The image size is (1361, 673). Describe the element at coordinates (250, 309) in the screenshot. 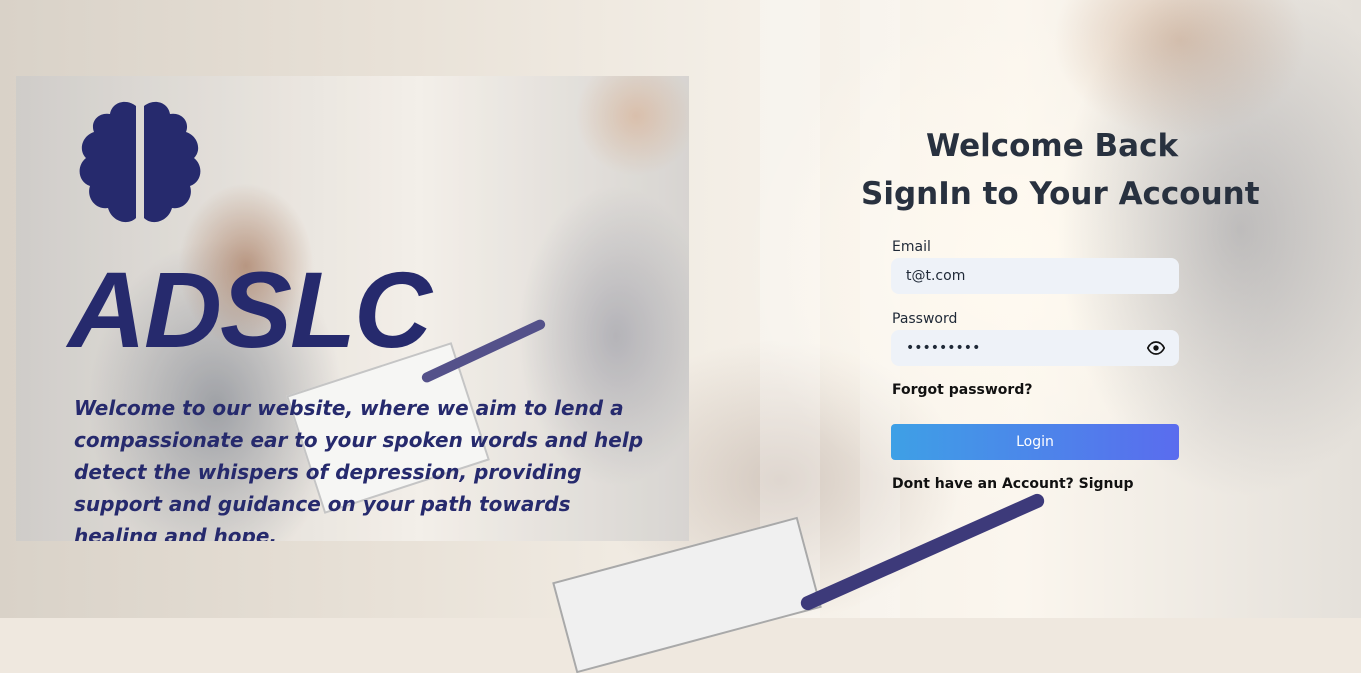

I see `brand-name: ADSLC` at that location.